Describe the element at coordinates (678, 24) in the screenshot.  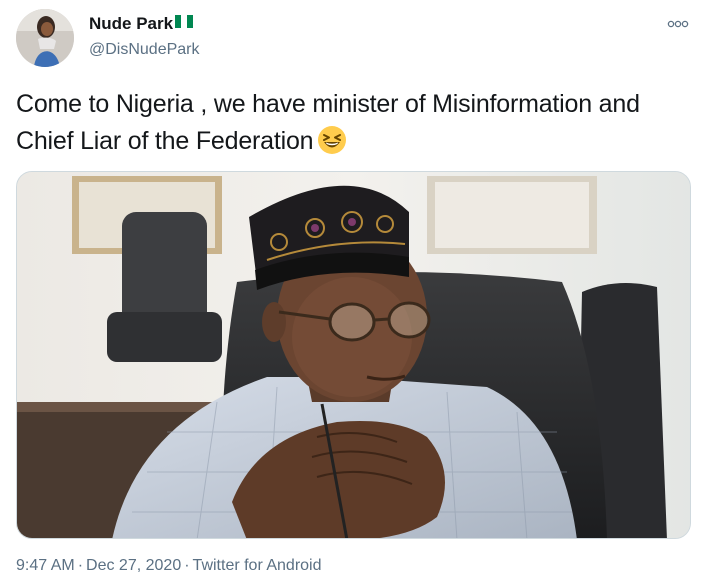
I see `more-options-icon` at that location.